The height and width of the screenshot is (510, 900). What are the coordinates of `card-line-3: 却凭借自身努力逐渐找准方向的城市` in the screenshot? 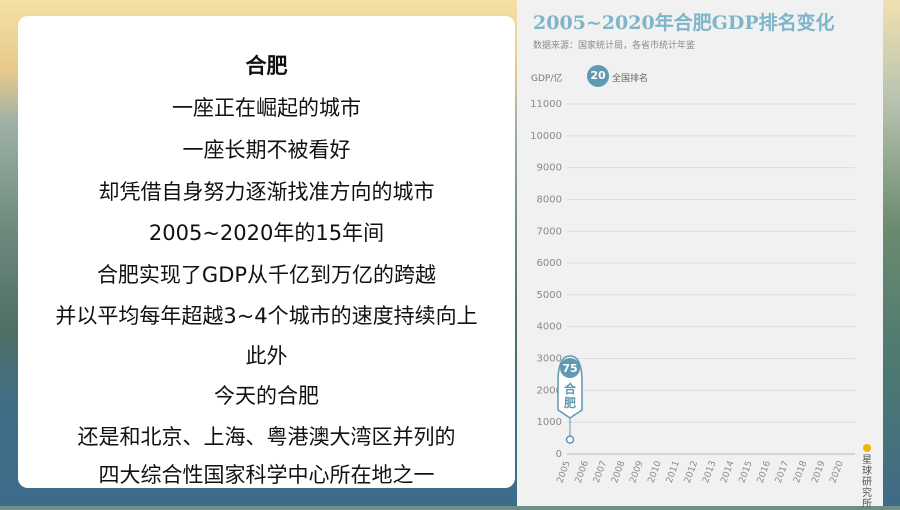 It's located at (266, 192).